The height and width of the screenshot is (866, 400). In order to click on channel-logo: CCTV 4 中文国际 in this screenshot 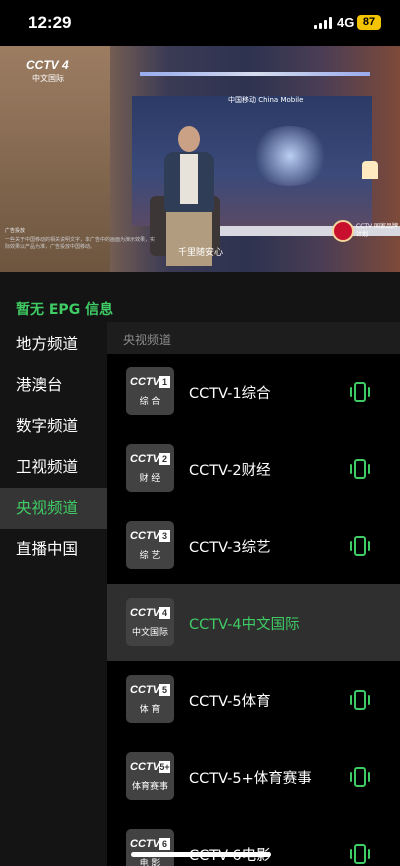, I will do `click(150, 622)`.